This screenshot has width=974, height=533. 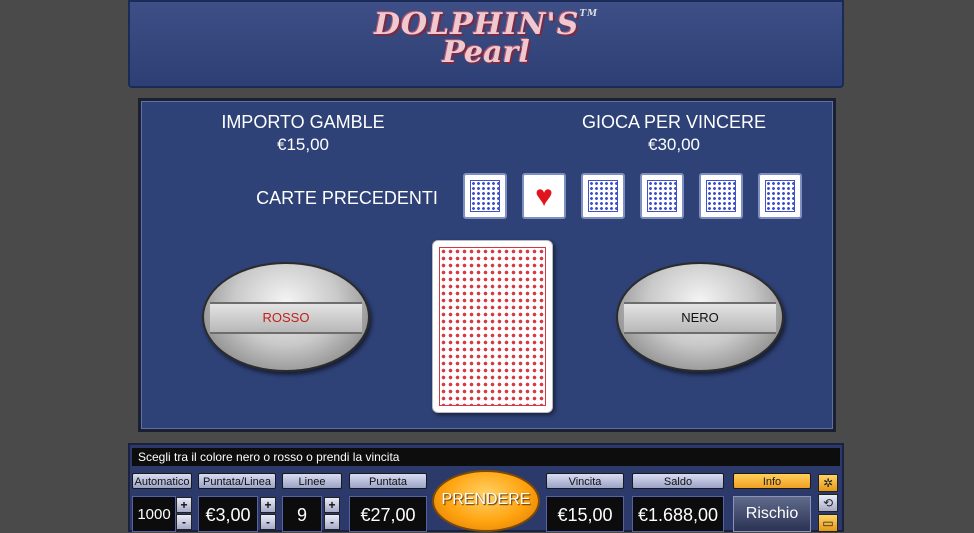 What do you see at coordinates (772, 481) in the screenshot?
I see `info-button: Info` at bounding box center [772, 481].